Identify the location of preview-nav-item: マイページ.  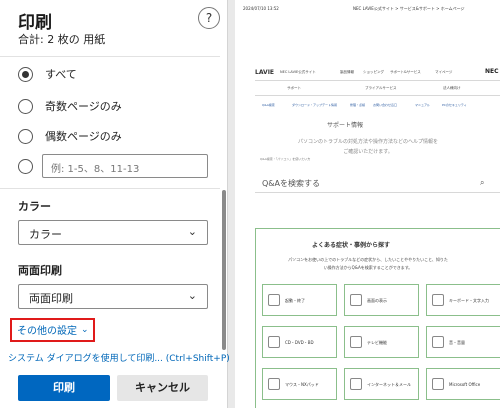
(444, 72).